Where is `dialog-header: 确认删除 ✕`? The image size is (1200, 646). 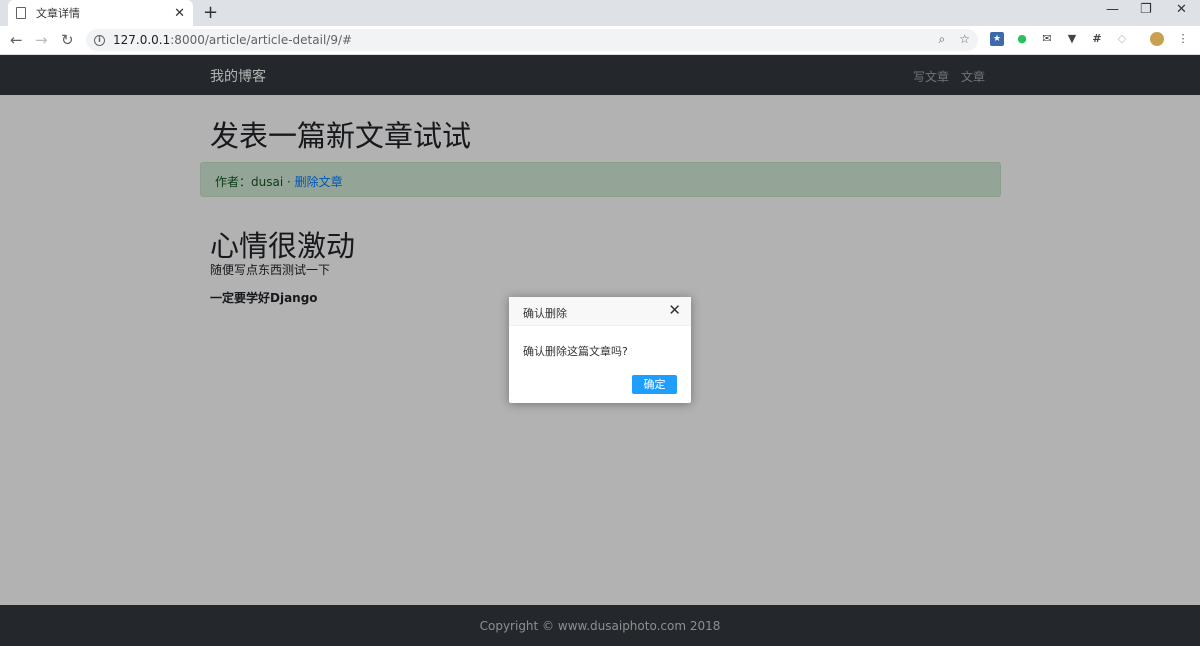 dialog-header: 确认删除 ✕ is located at coordinates (600, 311).